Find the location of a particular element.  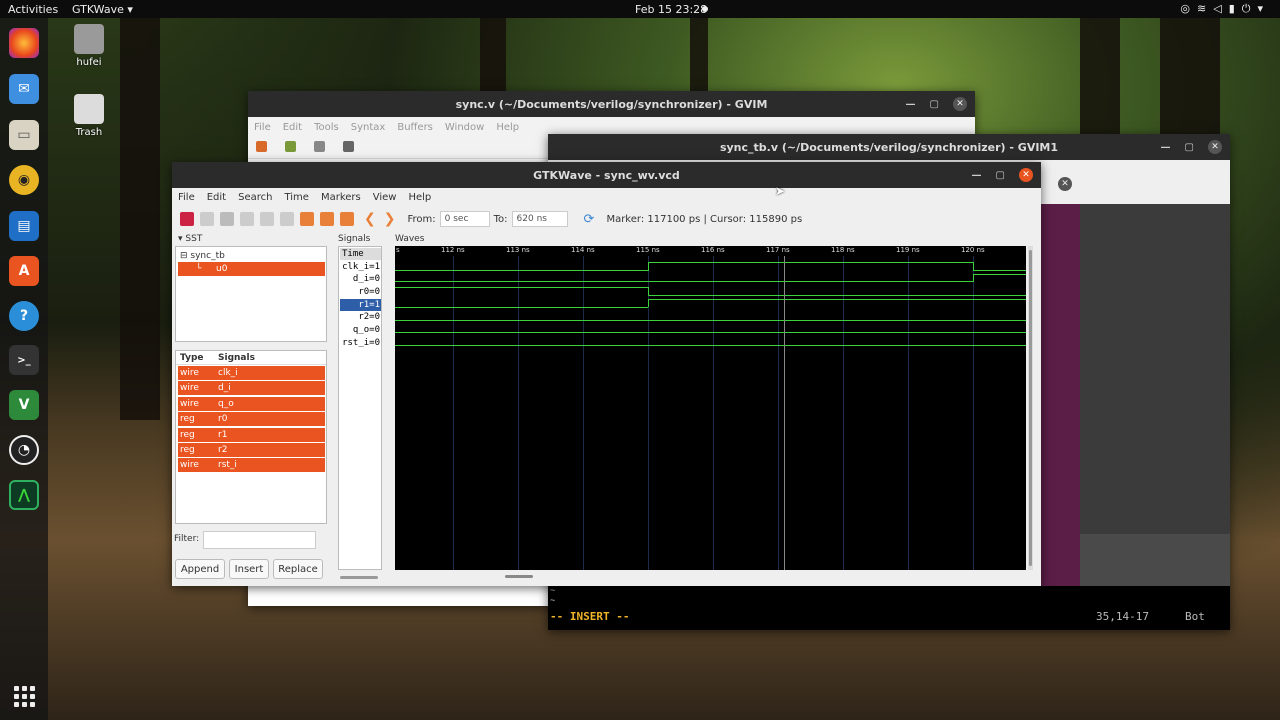

signal-row-selected: r1=1 is located at coordinates (360, 305).